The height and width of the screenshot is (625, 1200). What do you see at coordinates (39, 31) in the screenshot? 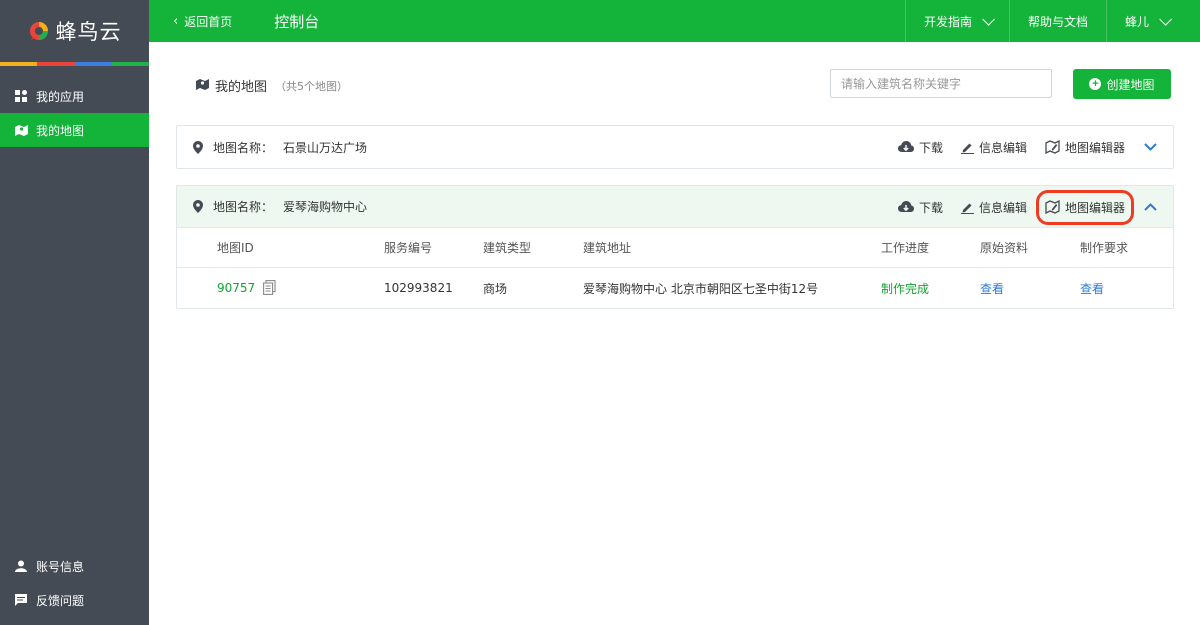
I see `hummingbird-logo-icon` at bounding box center [39, 31].